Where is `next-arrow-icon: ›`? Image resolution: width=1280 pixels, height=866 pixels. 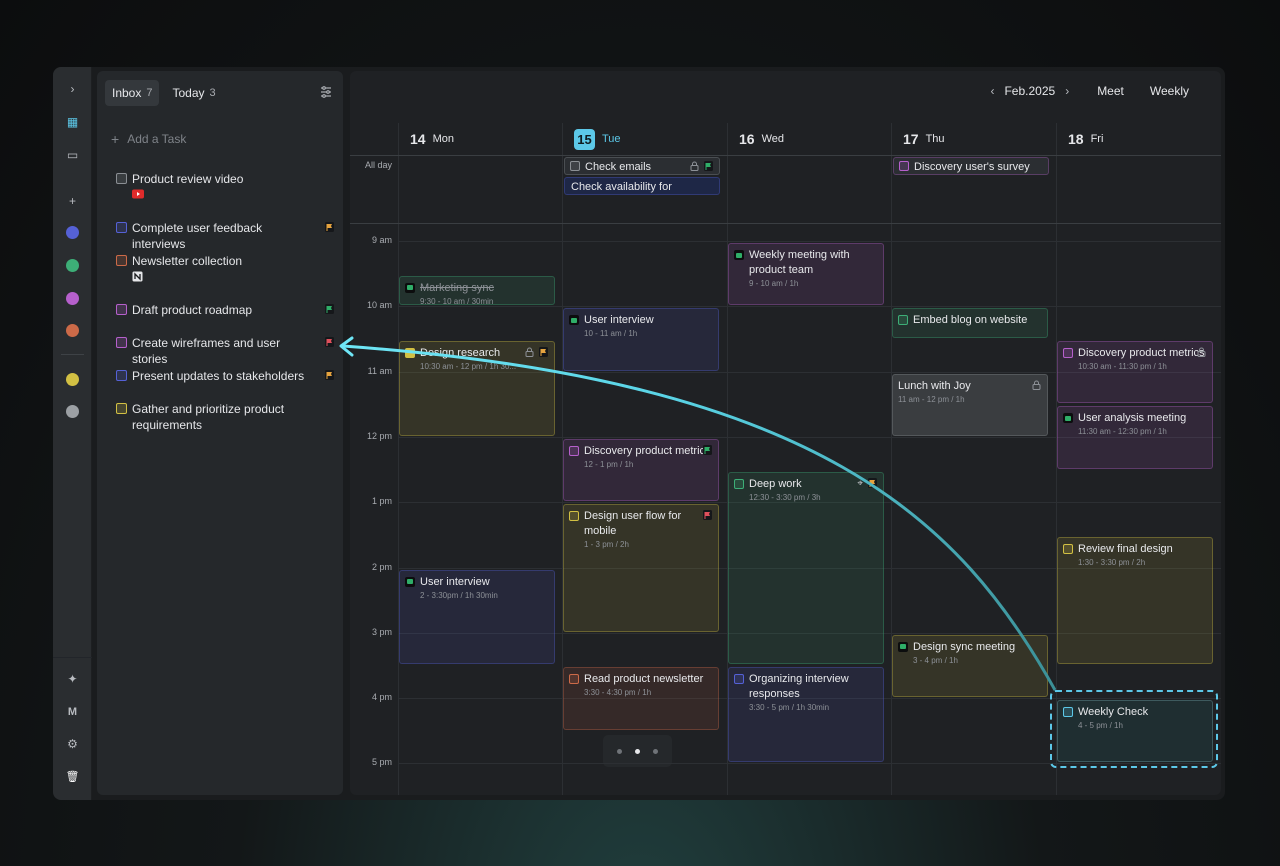
next-arrow-icon: › is located at coordinates (1067, 91).